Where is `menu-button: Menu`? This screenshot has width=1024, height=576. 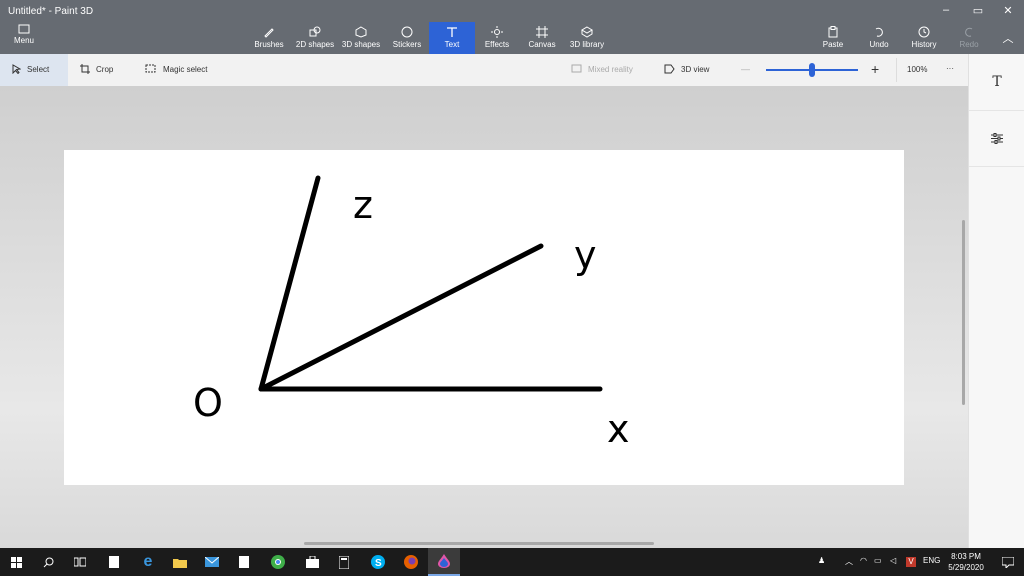
menu-button: Menu is located at coordinates (24, 34).